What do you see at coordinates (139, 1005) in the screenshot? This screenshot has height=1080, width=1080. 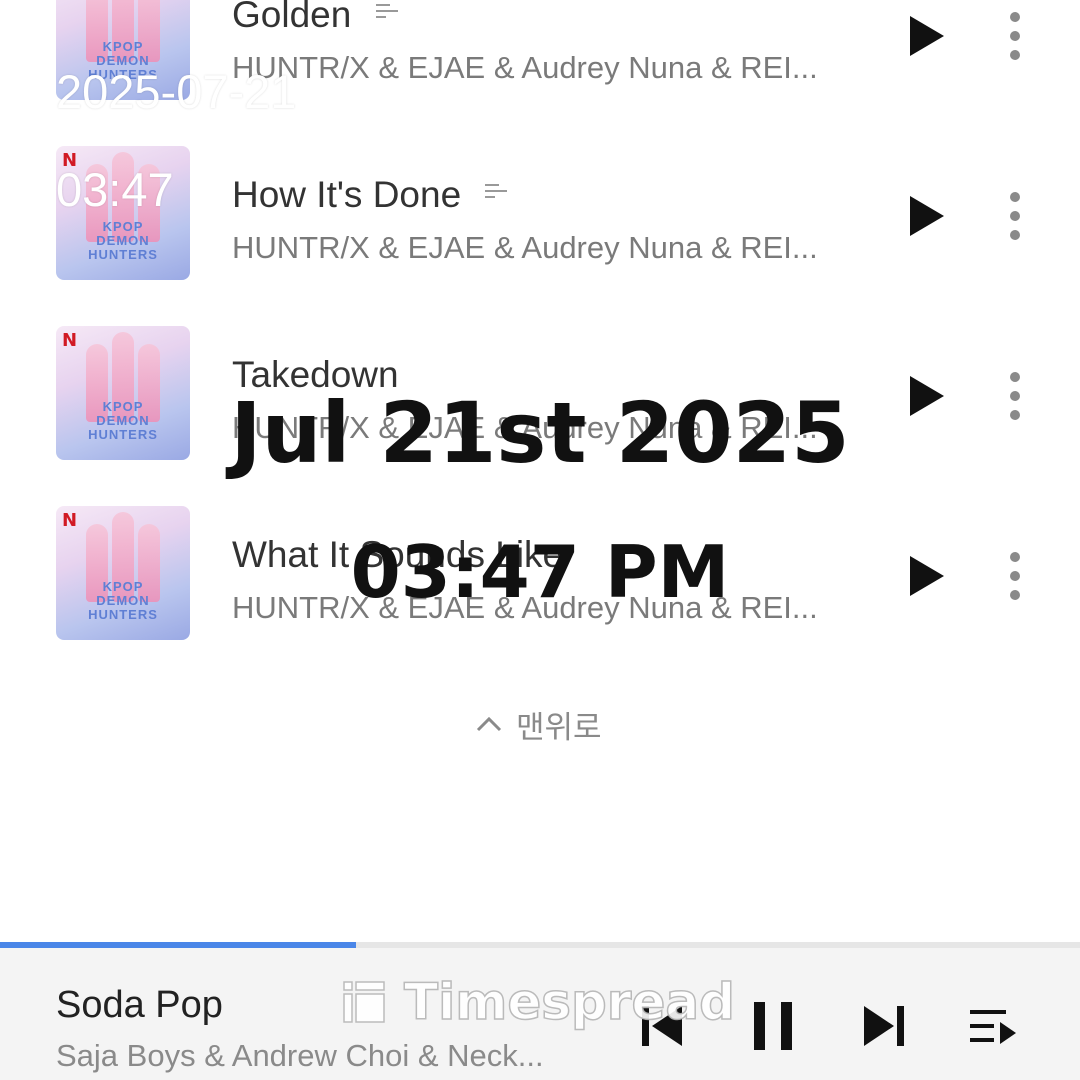 I see `now-playing-title: Soda Pop` at bounding box center [139, 1005].